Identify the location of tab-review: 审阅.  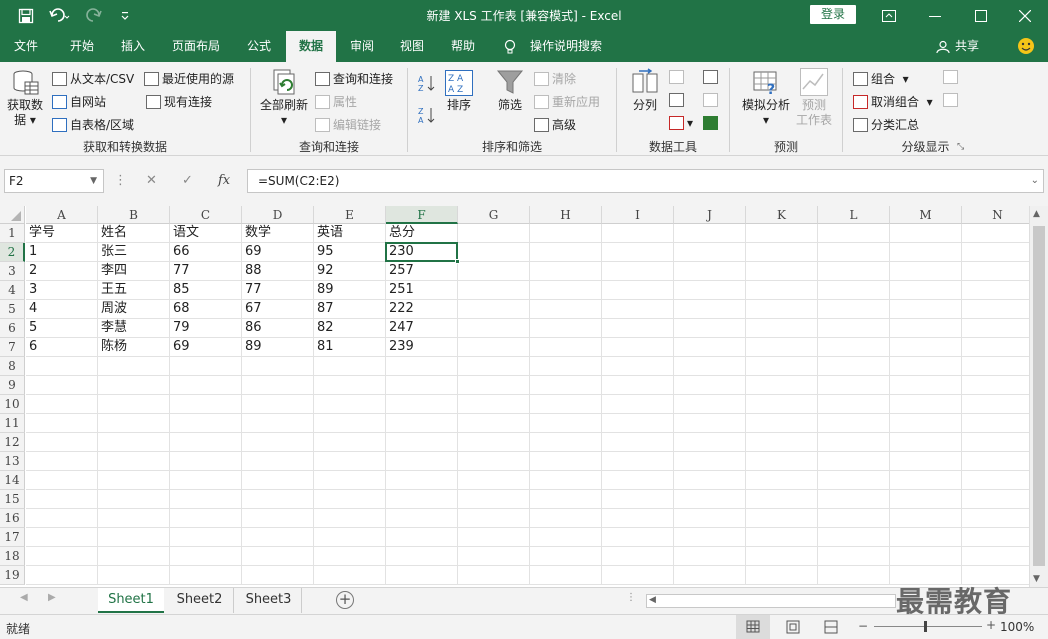
(362, 46).